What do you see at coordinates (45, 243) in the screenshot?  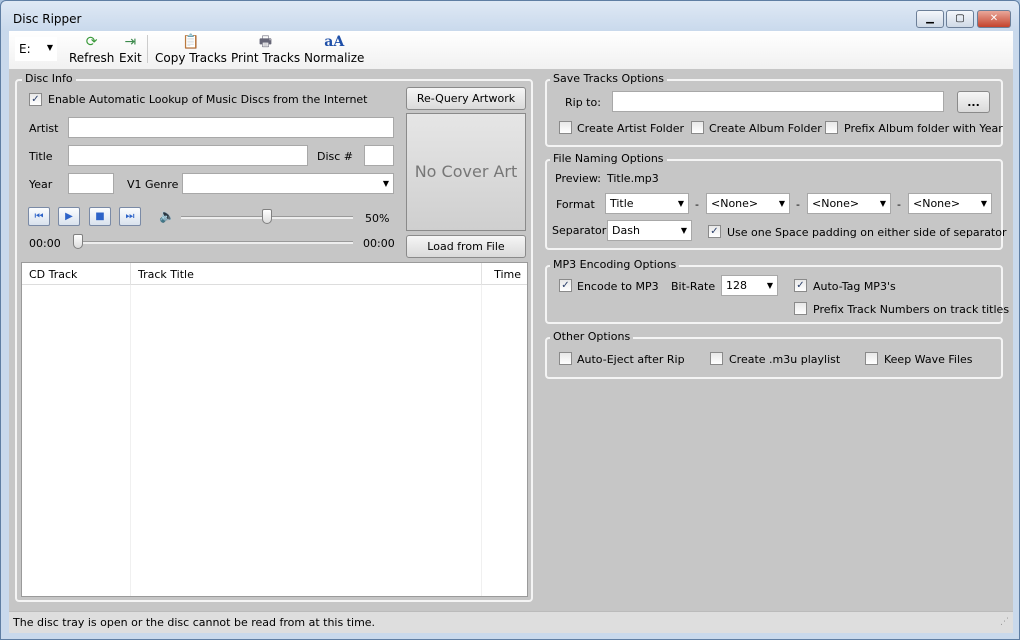 I see `elapsed-time: 00:00` at bounding box center [45, 243].